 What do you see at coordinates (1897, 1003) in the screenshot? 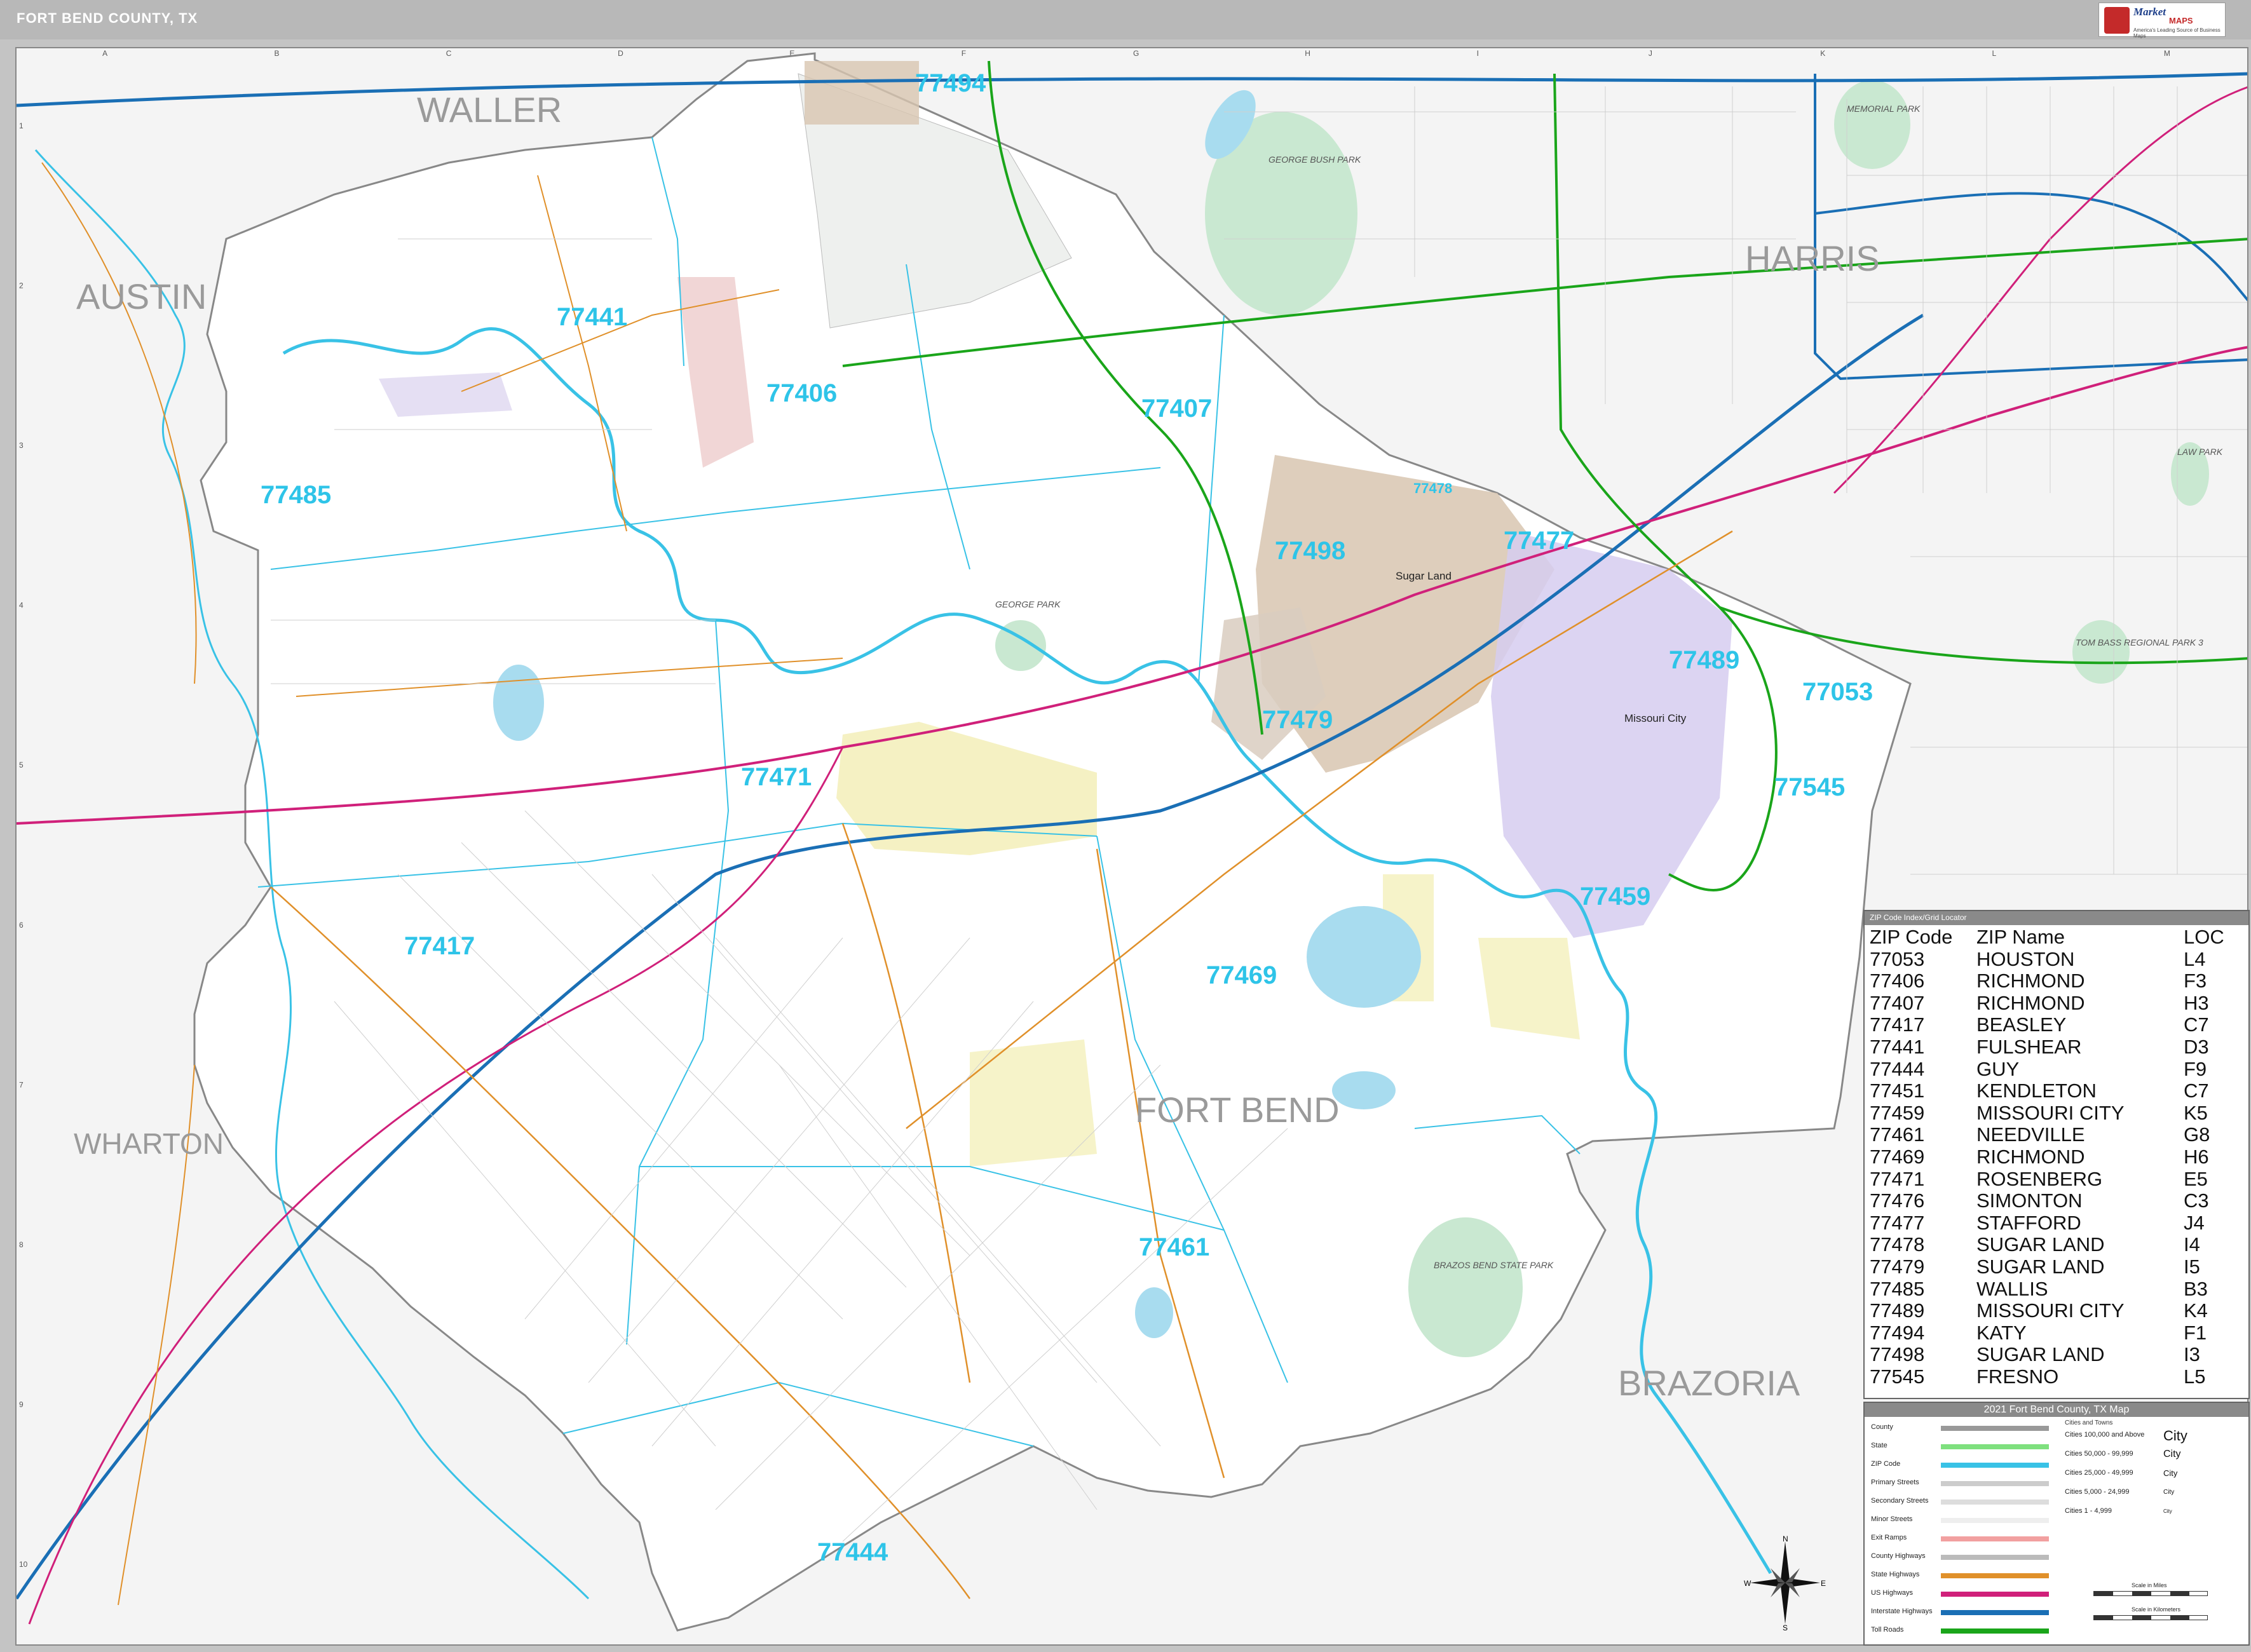
I see `zip-code-cell: 77407` at bounding box center [1897, 1003].